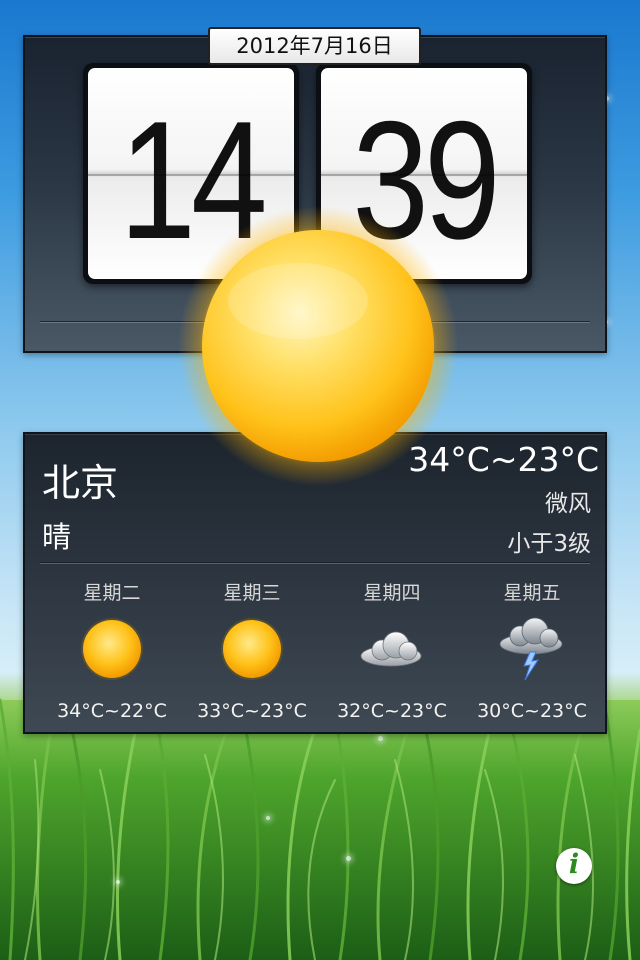  I want to click on forecast-temp: 33°C~23°C, so click(252, 711).